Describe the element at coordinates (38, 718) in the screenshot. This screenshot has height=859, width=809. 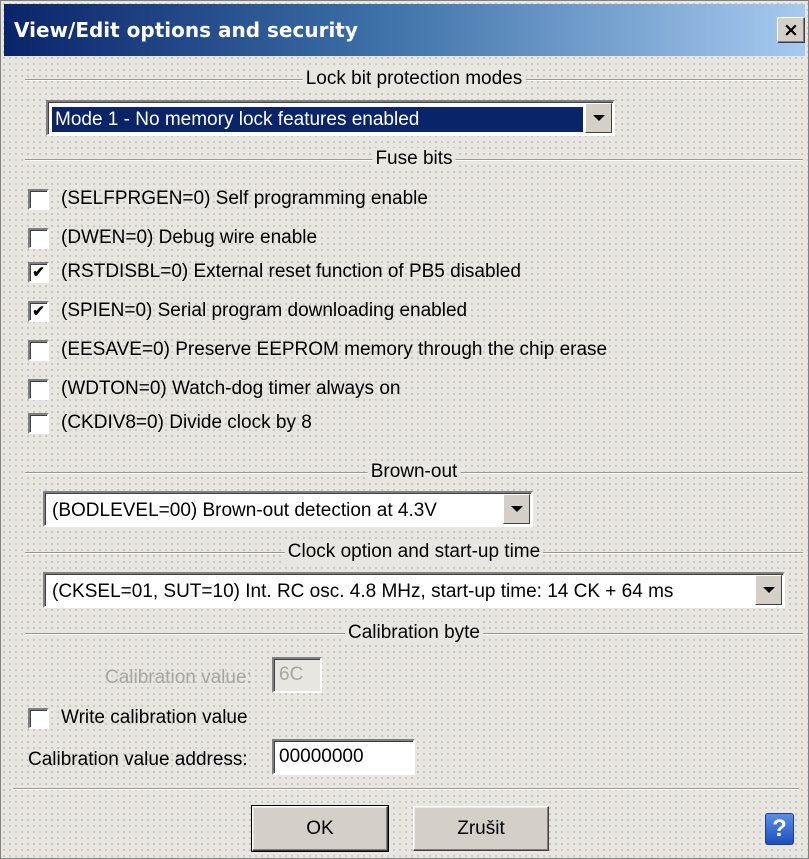
I see `write-calibration-checkbox` at that location.